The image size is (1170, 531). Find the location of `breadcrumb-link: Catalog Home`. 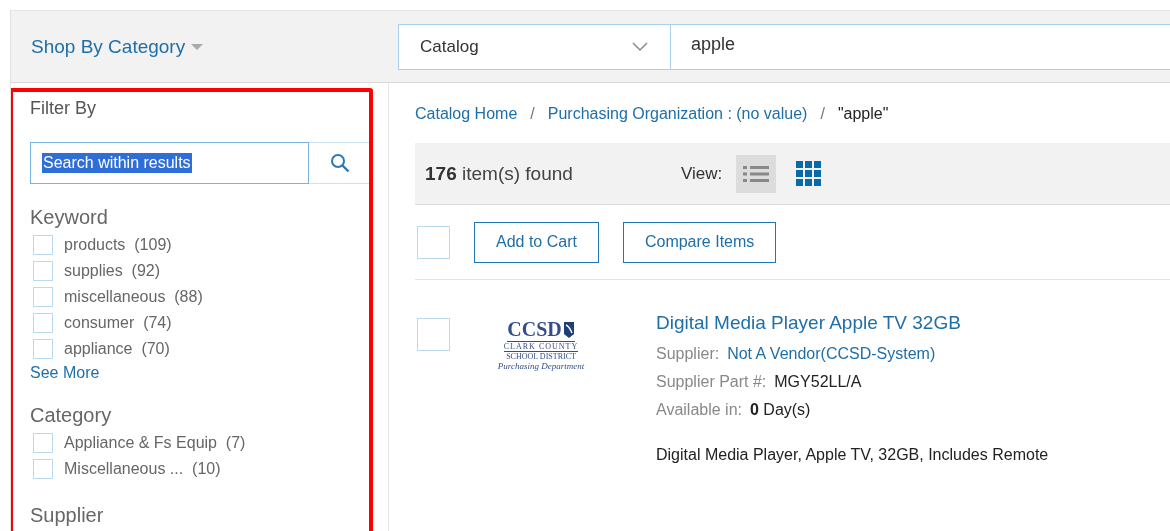

breadcrumb-link: Catalog Home is located at coordinates (466, 114).